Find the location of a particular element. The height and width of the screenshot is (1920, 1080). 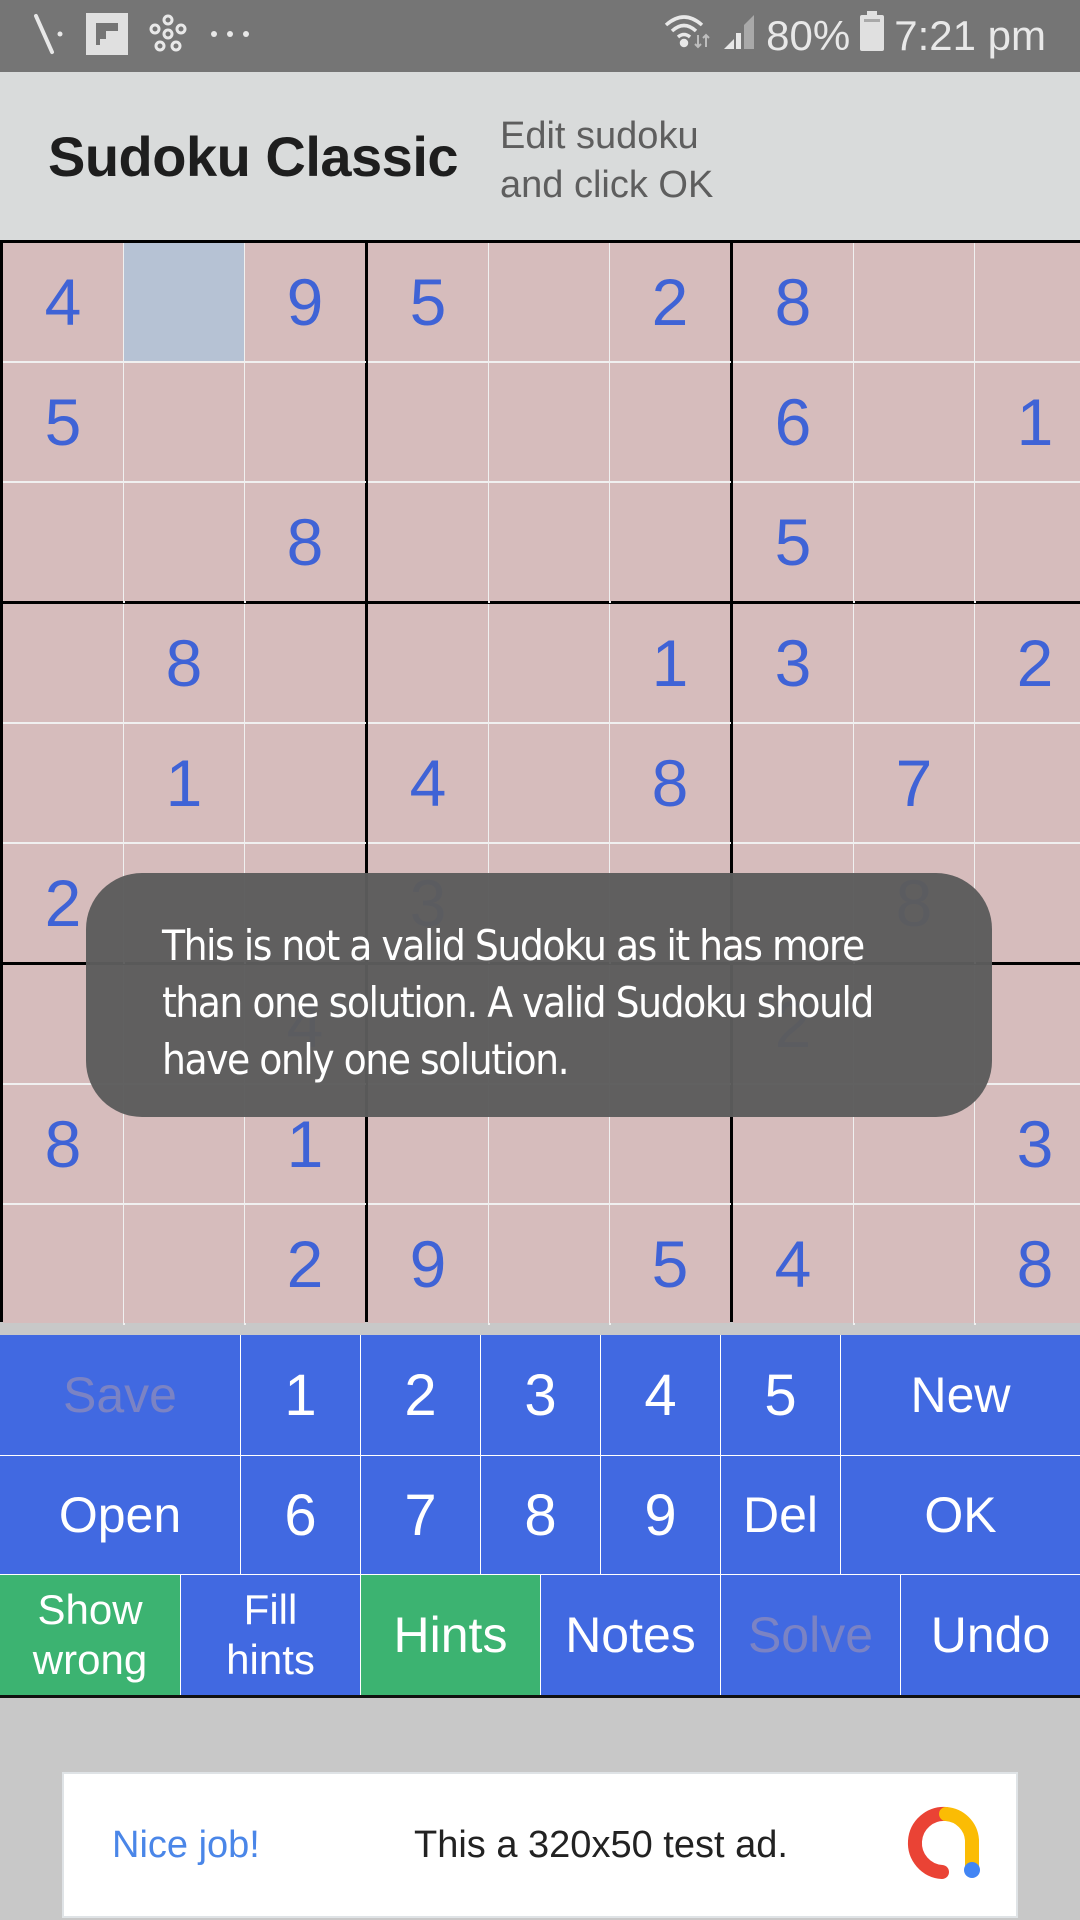

ok-button: OK is located at coordinates (960, 1515).